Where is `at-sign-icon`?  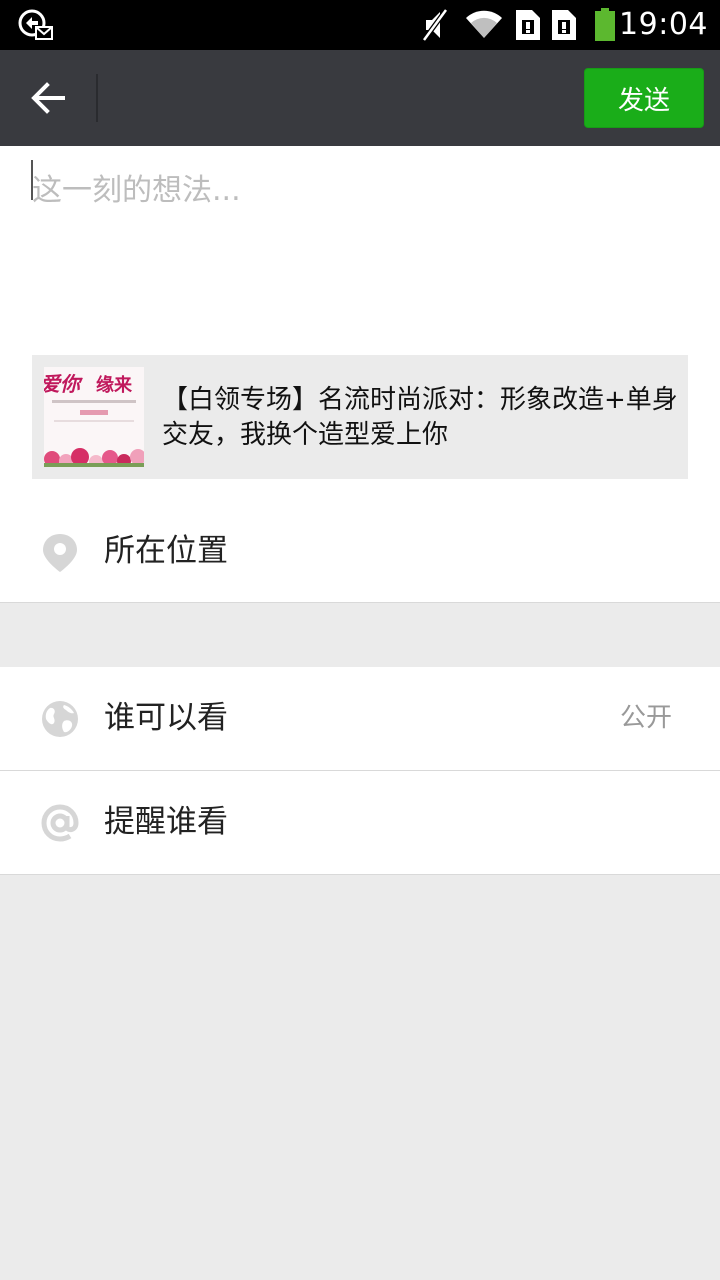 at-sign-icon is located at coordinates (60, 823).